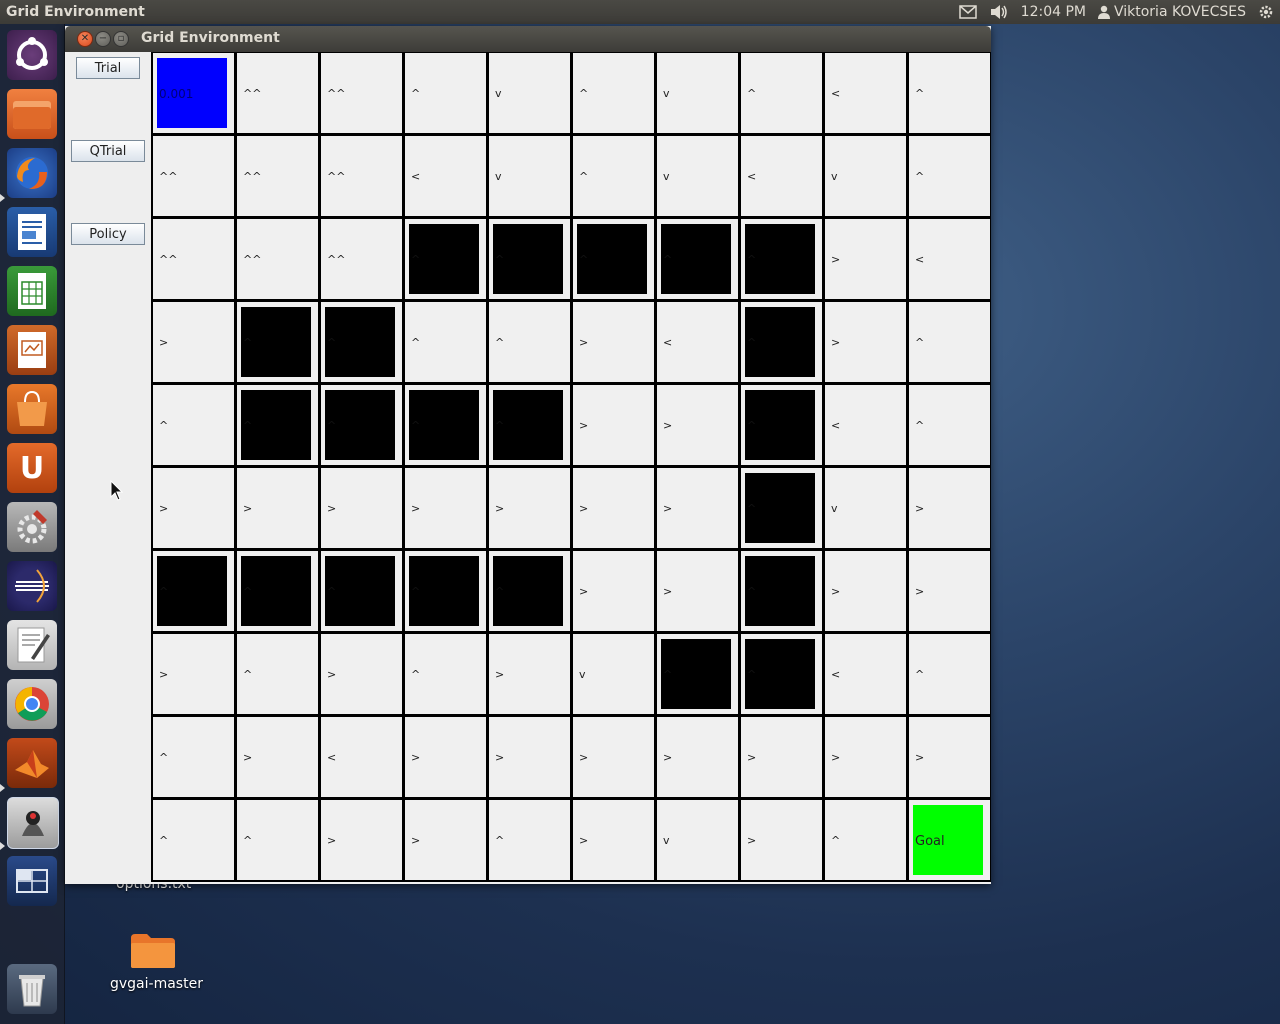  What do you see at coordinates (336, 93) in the screenshot?
I see `cell-policy-label: ^^` at bounding box center [336, 93].